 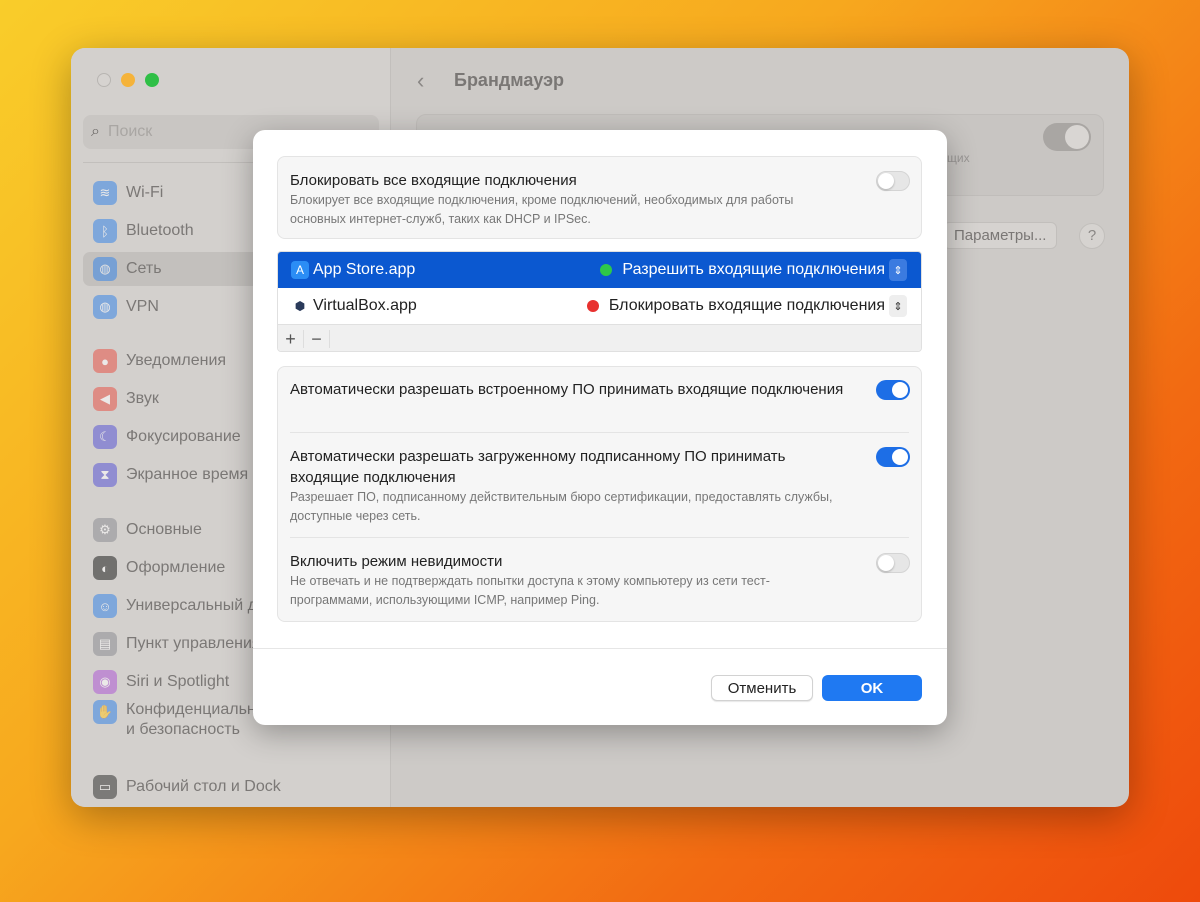 What do you see at coordinates (105, 787) in the screenshot?
I see `dock-icon: ▭` at bounding box center [105, 787].